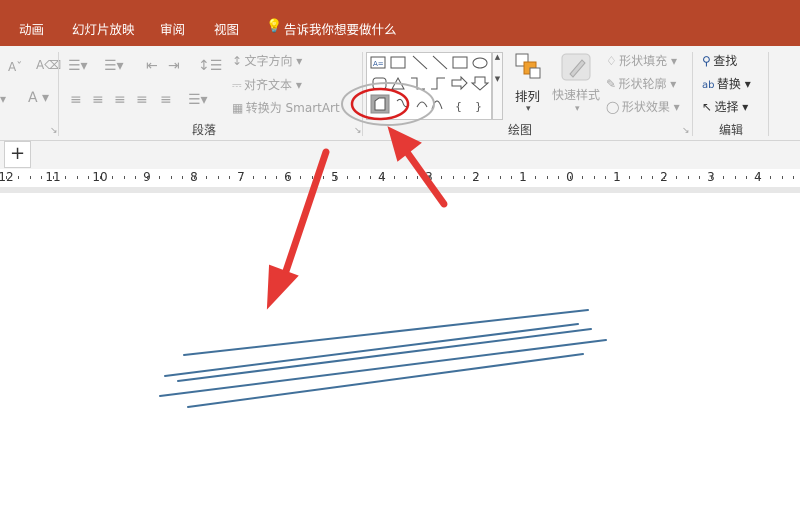 Image resolution: width=800 pixels, height=508 pixels. What do you see at coordinates (438, 83) in the screenshot?
I see `elbow-arrow-icon` at bounding box center [438, 83].